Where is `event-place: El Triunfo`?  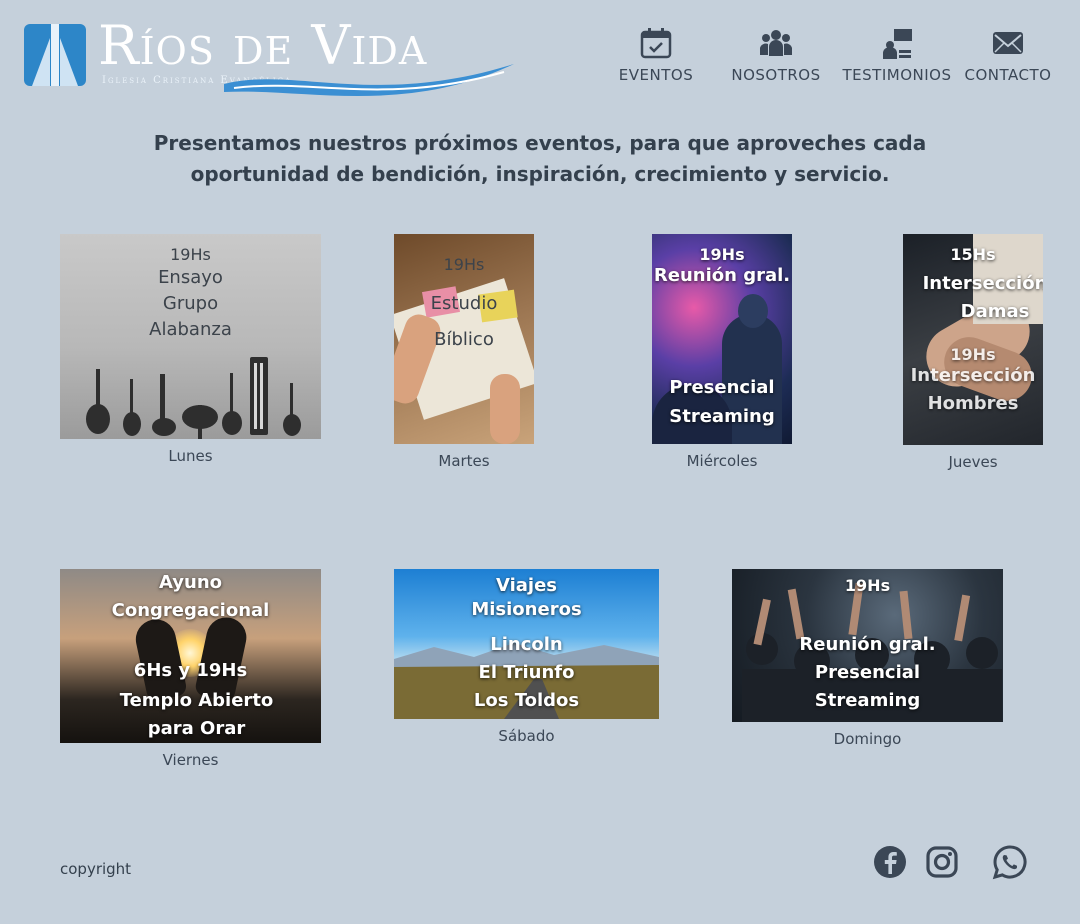
event-place: El Triunfo is located at coordinates (526, 672).